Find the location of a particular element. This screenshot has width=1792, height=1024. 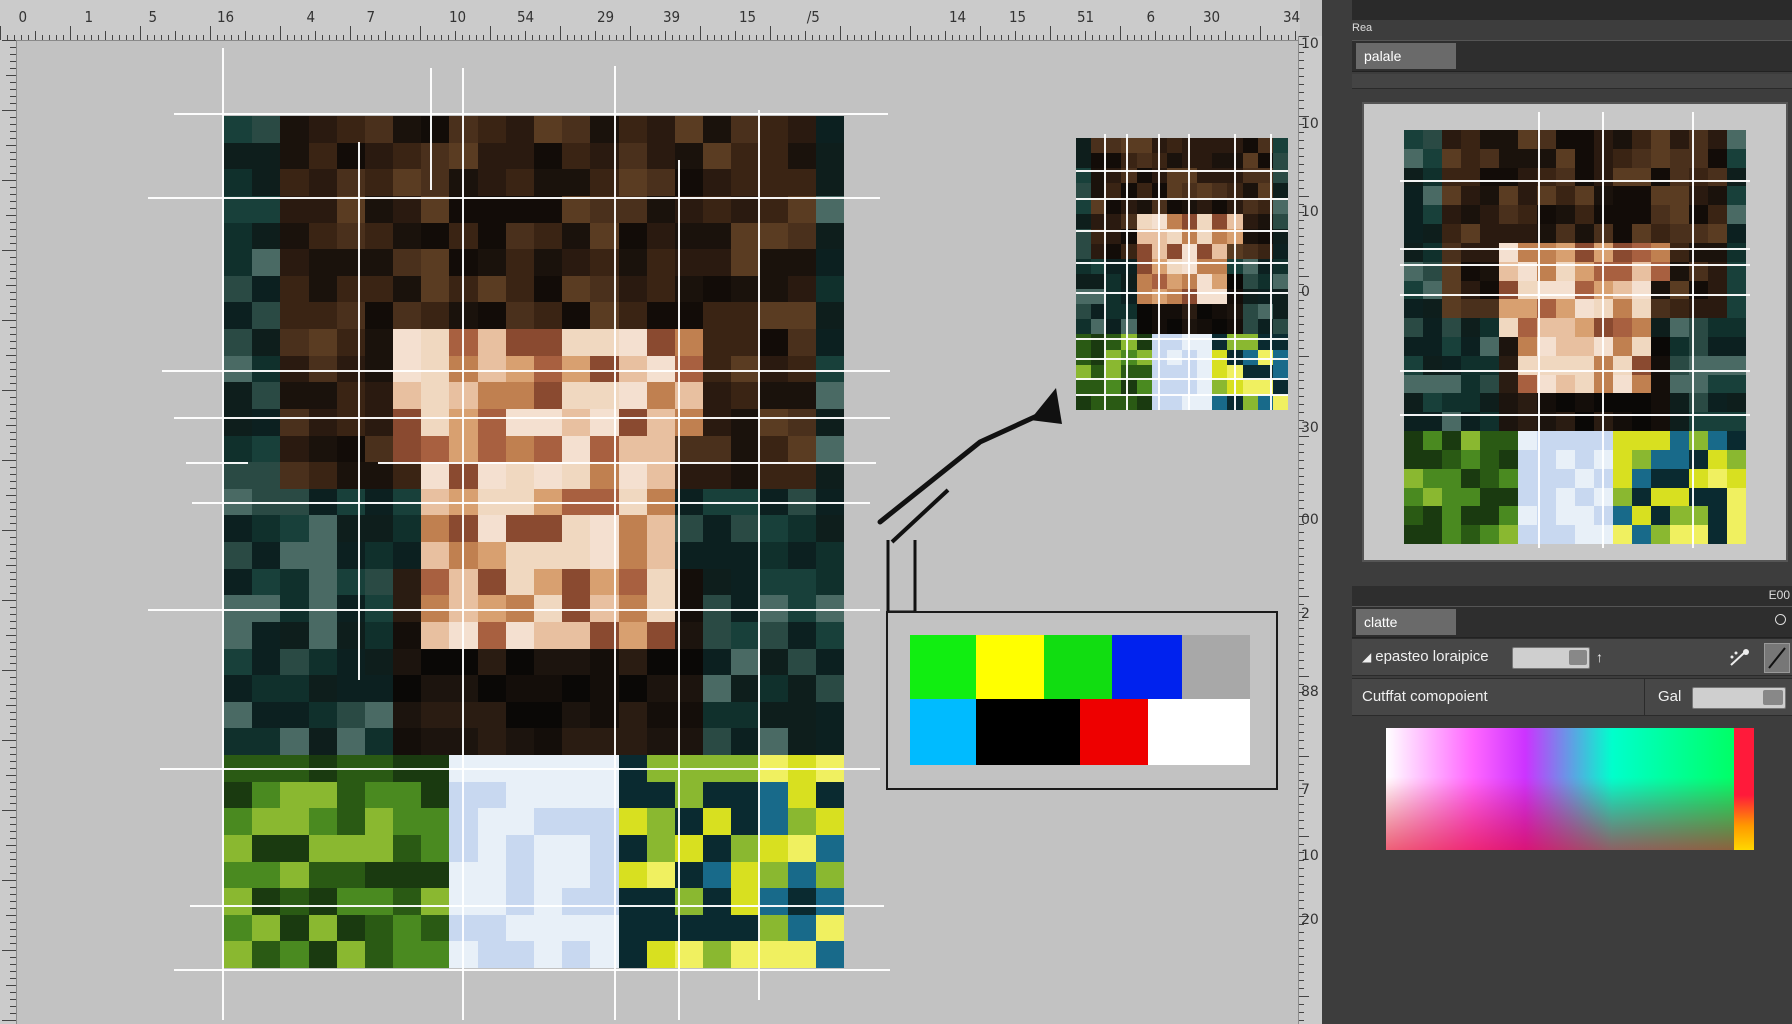

hue-slider is located at coordinates (1744, 789).